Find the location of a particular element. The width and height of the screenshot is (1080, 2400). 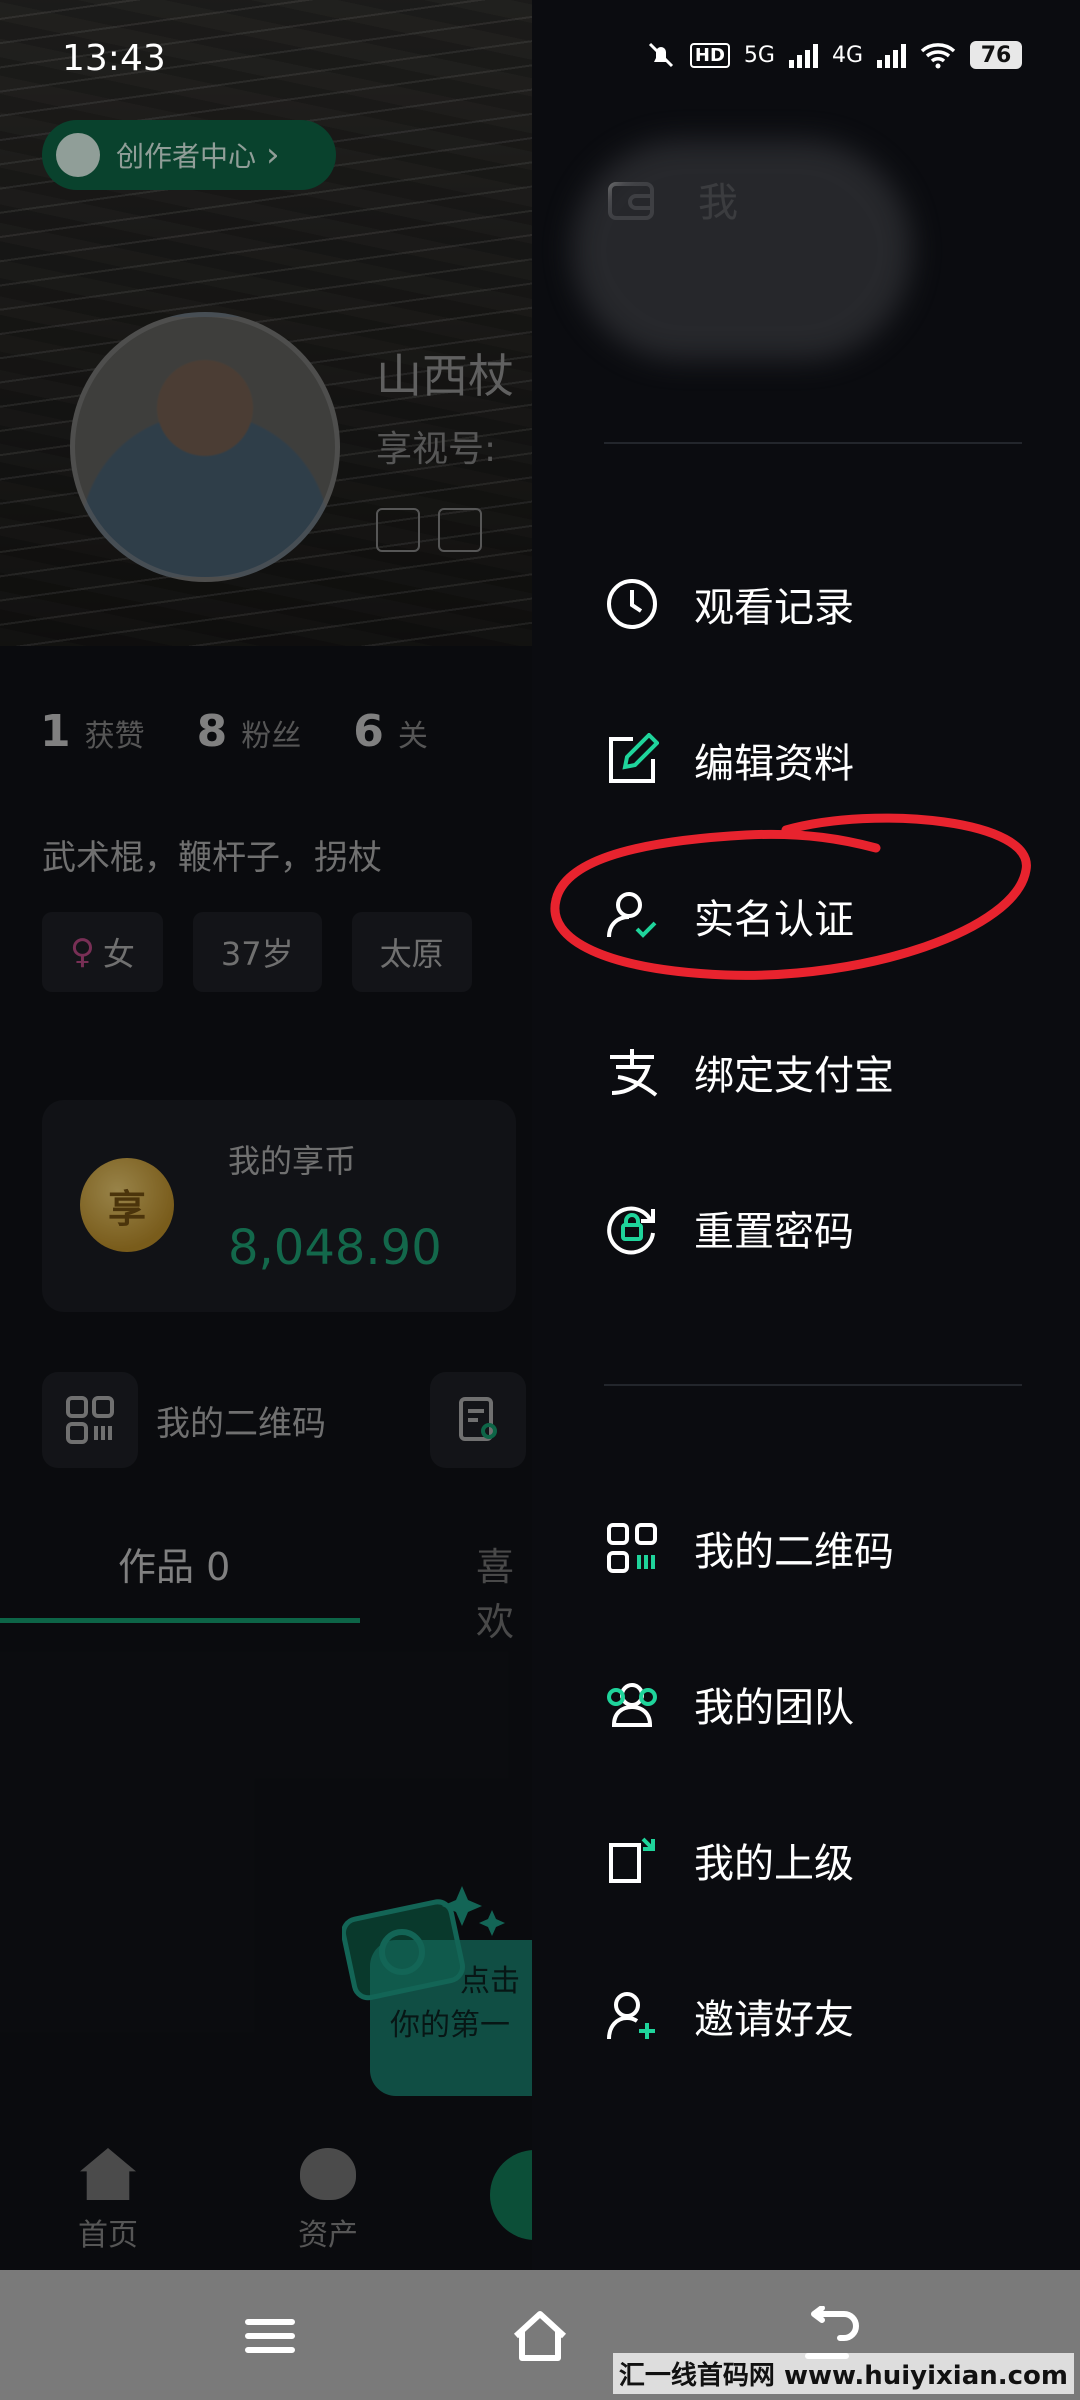

status-time: 13:43 is located at coordinates (114, 58).